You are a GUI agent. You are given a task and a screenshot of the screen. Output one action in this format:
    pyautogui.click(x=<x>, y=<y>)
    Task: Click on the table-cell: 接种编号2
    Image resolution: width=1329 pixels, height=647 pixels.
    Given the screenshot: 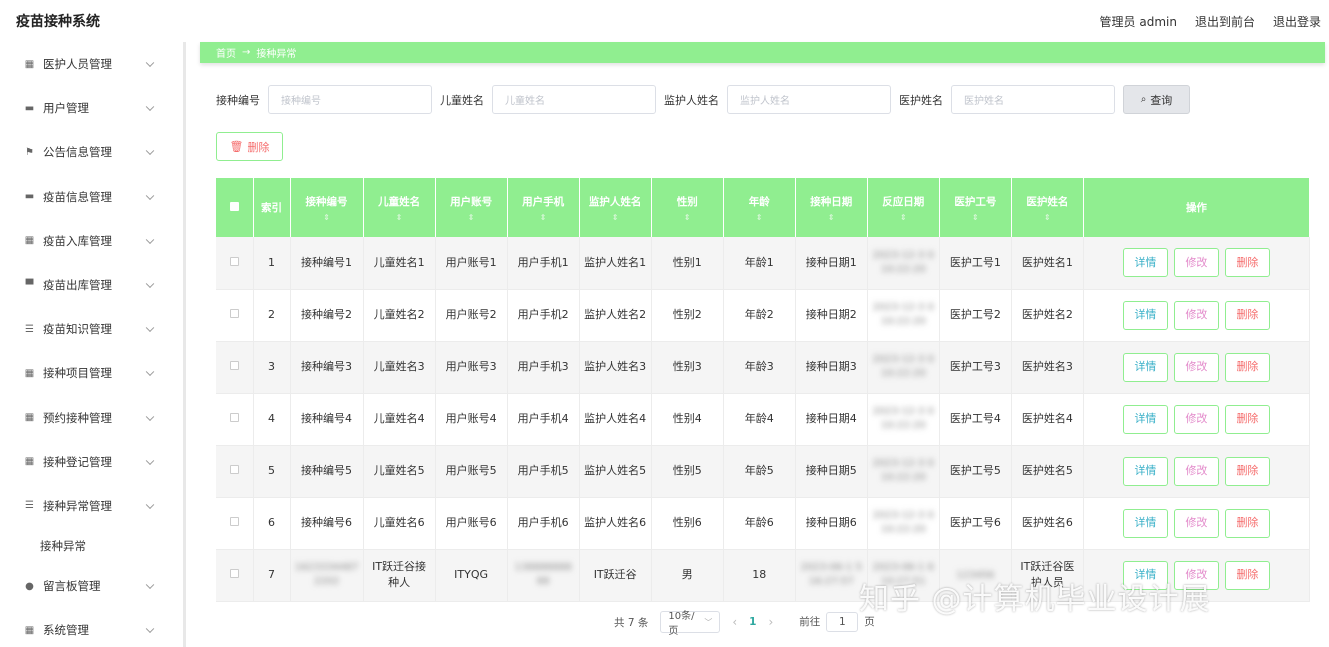 What is the action you would take?
    pyautogui.click(x=327, y=315)
    